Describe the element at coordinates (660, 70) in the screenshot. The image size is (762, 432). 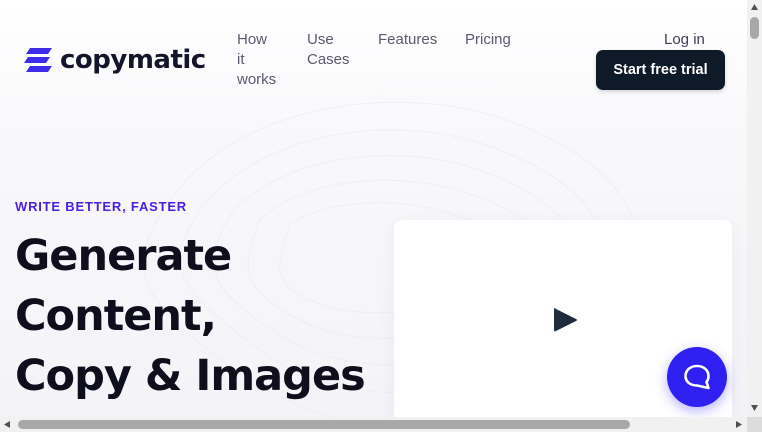
I see `start-free-trial-button: Start free trial` at that location.